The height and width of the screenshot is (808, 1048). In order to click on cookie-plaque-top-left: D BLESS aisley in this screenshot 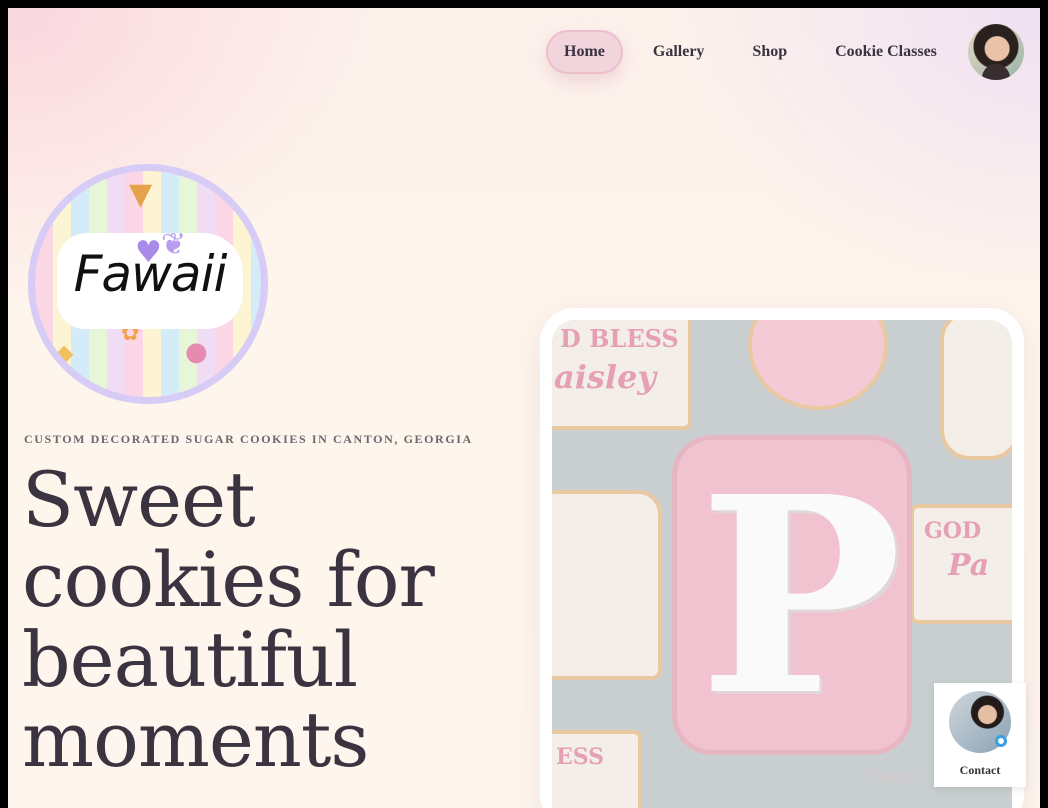, I will do `click(622, 375)`.